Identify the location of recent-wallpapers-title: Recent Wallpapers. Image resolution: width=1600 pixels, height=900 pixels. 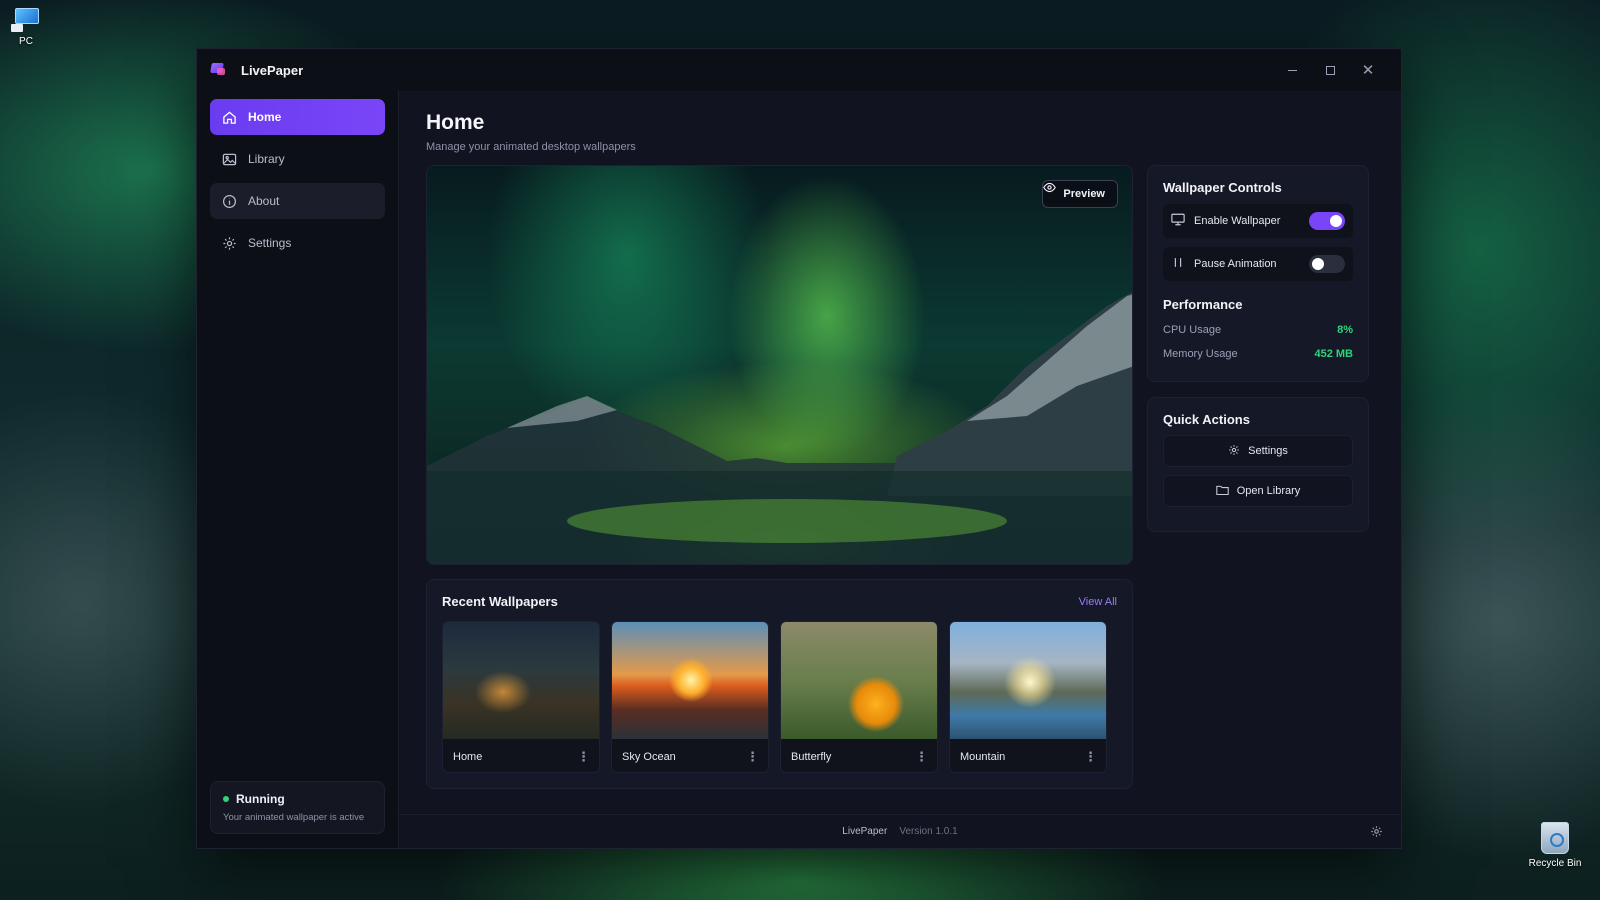
(500, 601).